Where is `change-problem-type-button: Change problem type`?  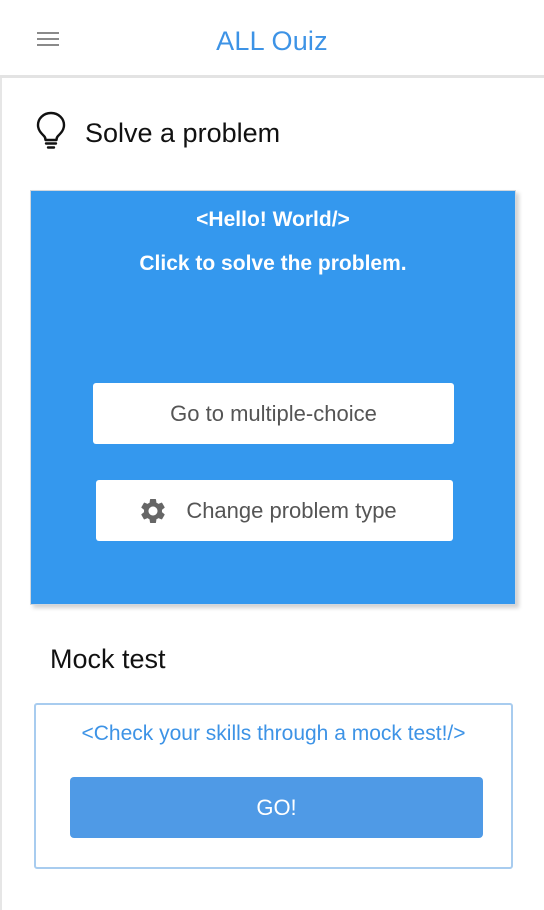 change-problem-type-button: Change problem type is located at coordinates (274, 510).